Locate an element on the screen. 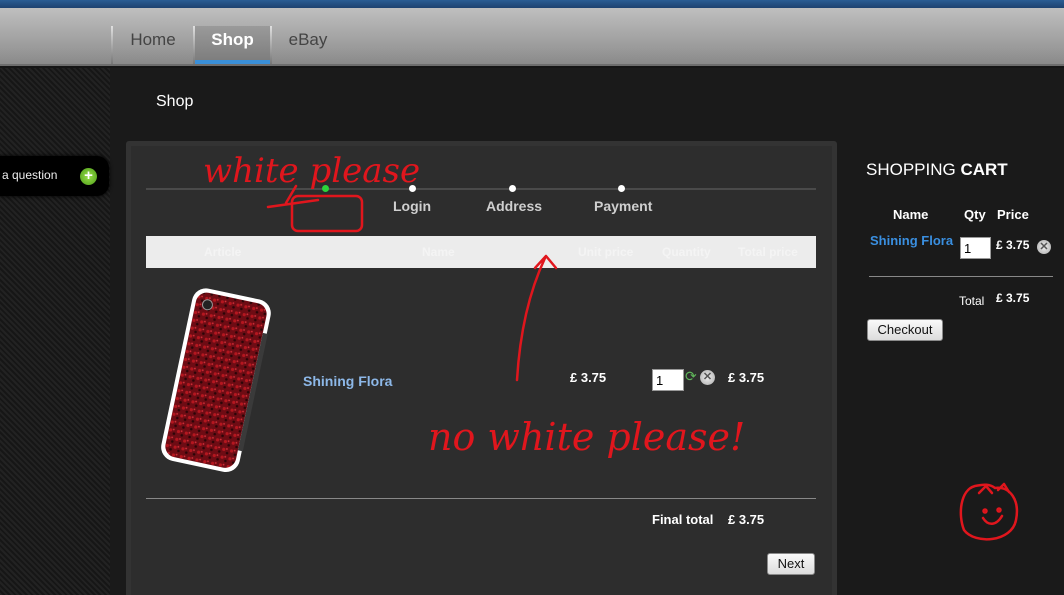 Image resolution: width=1064 pixels, height=595 pixels. product-total-price: £ 3.75 is located at coordinates (746, 377).